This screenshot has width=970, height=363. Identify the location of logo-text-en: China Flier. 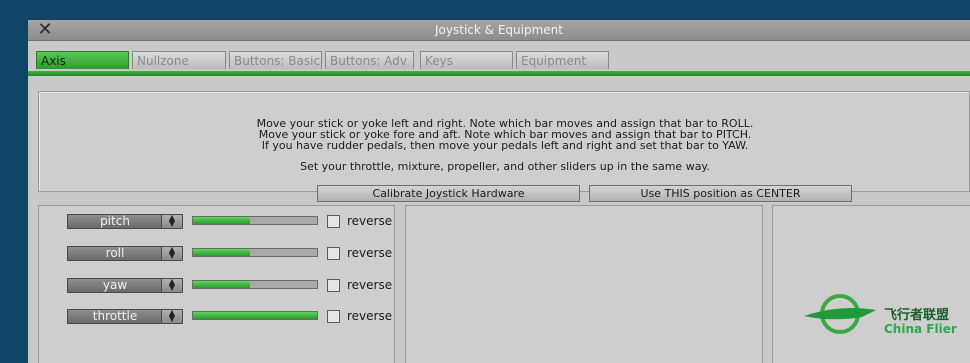
(920, 329).